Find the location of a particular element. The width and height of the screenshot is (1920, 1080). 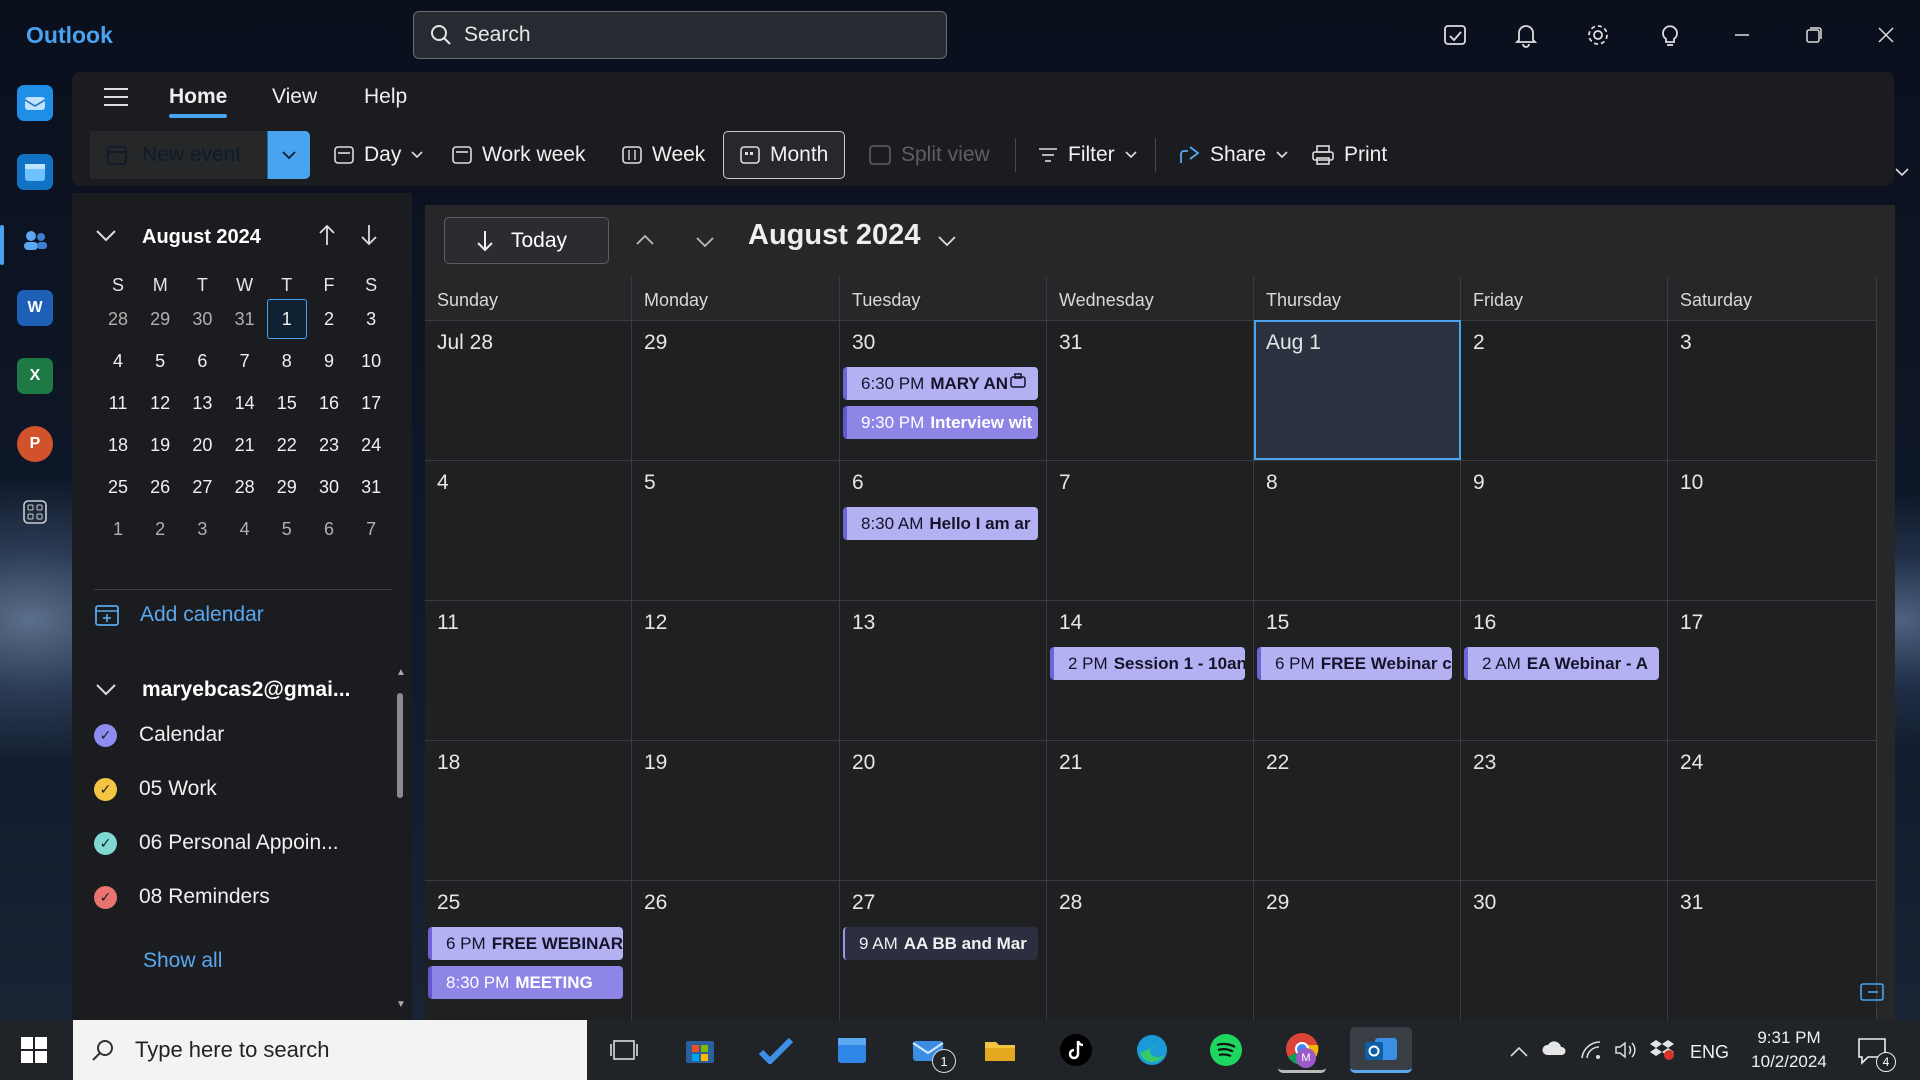

calendar-event: 6 PM FREE Webinar c is located at coordinates (1354, 663).